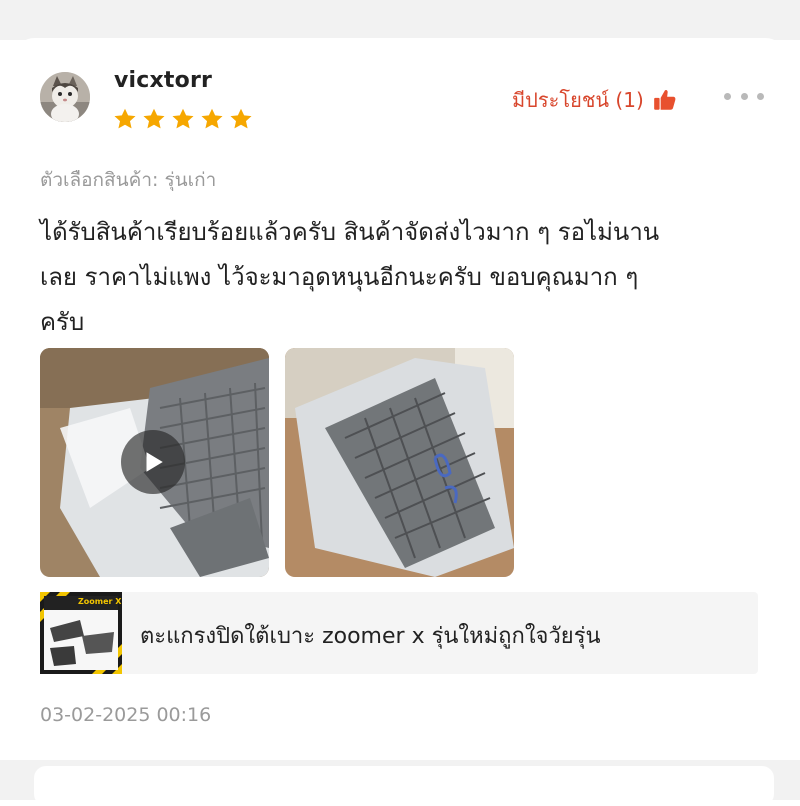  I want to click on product-variant: ตัวเลือกสินค้า: รุ่นเก่า, so click(128, 180).